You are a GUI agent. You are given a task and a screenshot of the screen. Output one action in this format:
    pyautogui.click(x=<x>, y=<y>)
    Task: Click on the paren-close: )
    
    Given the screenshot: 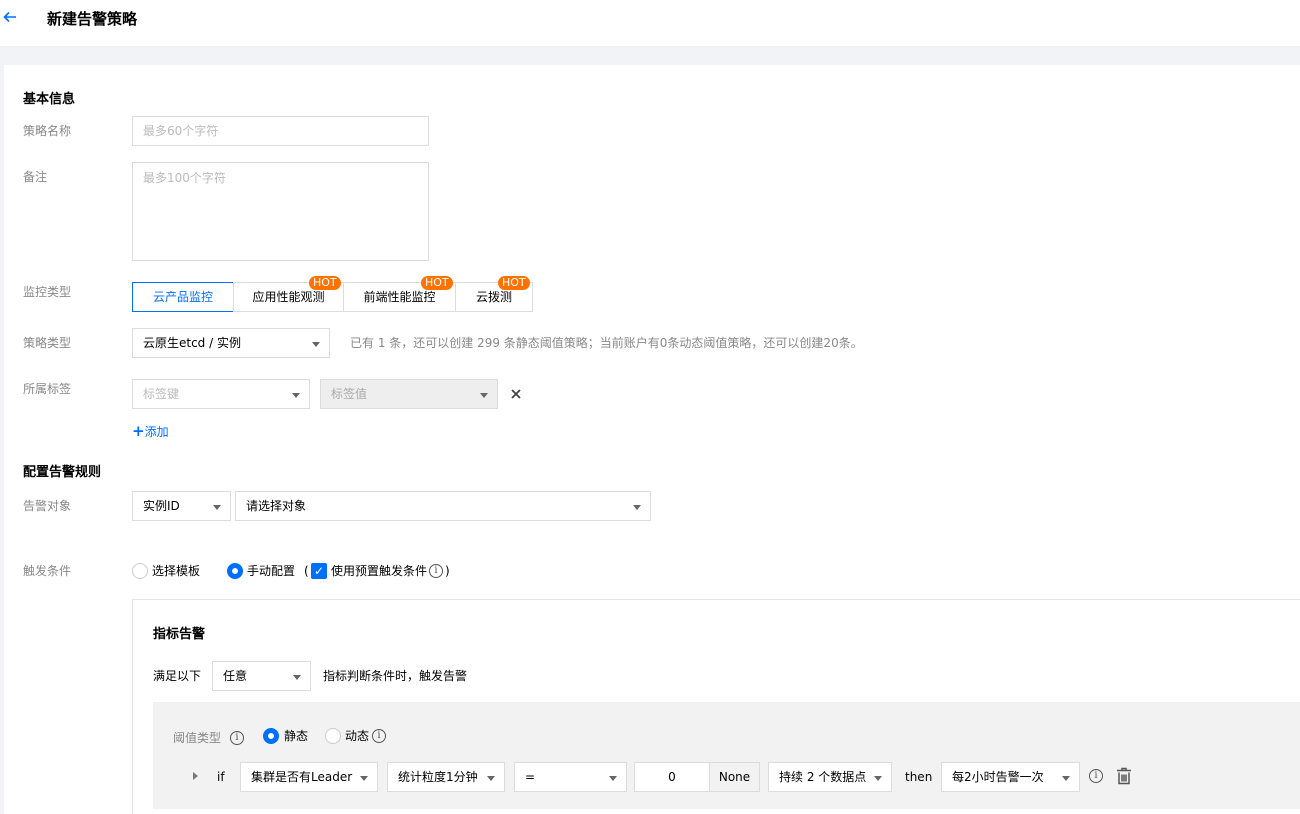 What is the action you would take?
    pyautogui.click(x=447, y=571)
    